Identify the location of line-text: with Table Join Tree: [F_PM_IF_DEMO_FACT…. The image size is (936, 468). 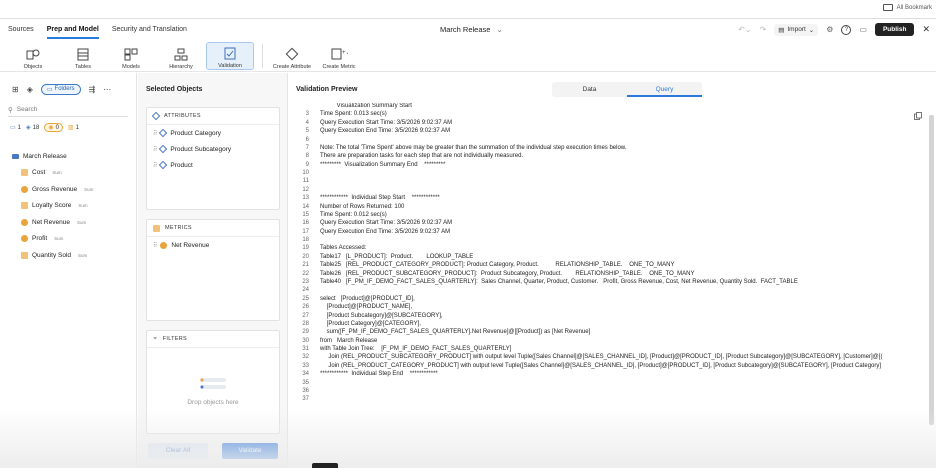
(416, 349).